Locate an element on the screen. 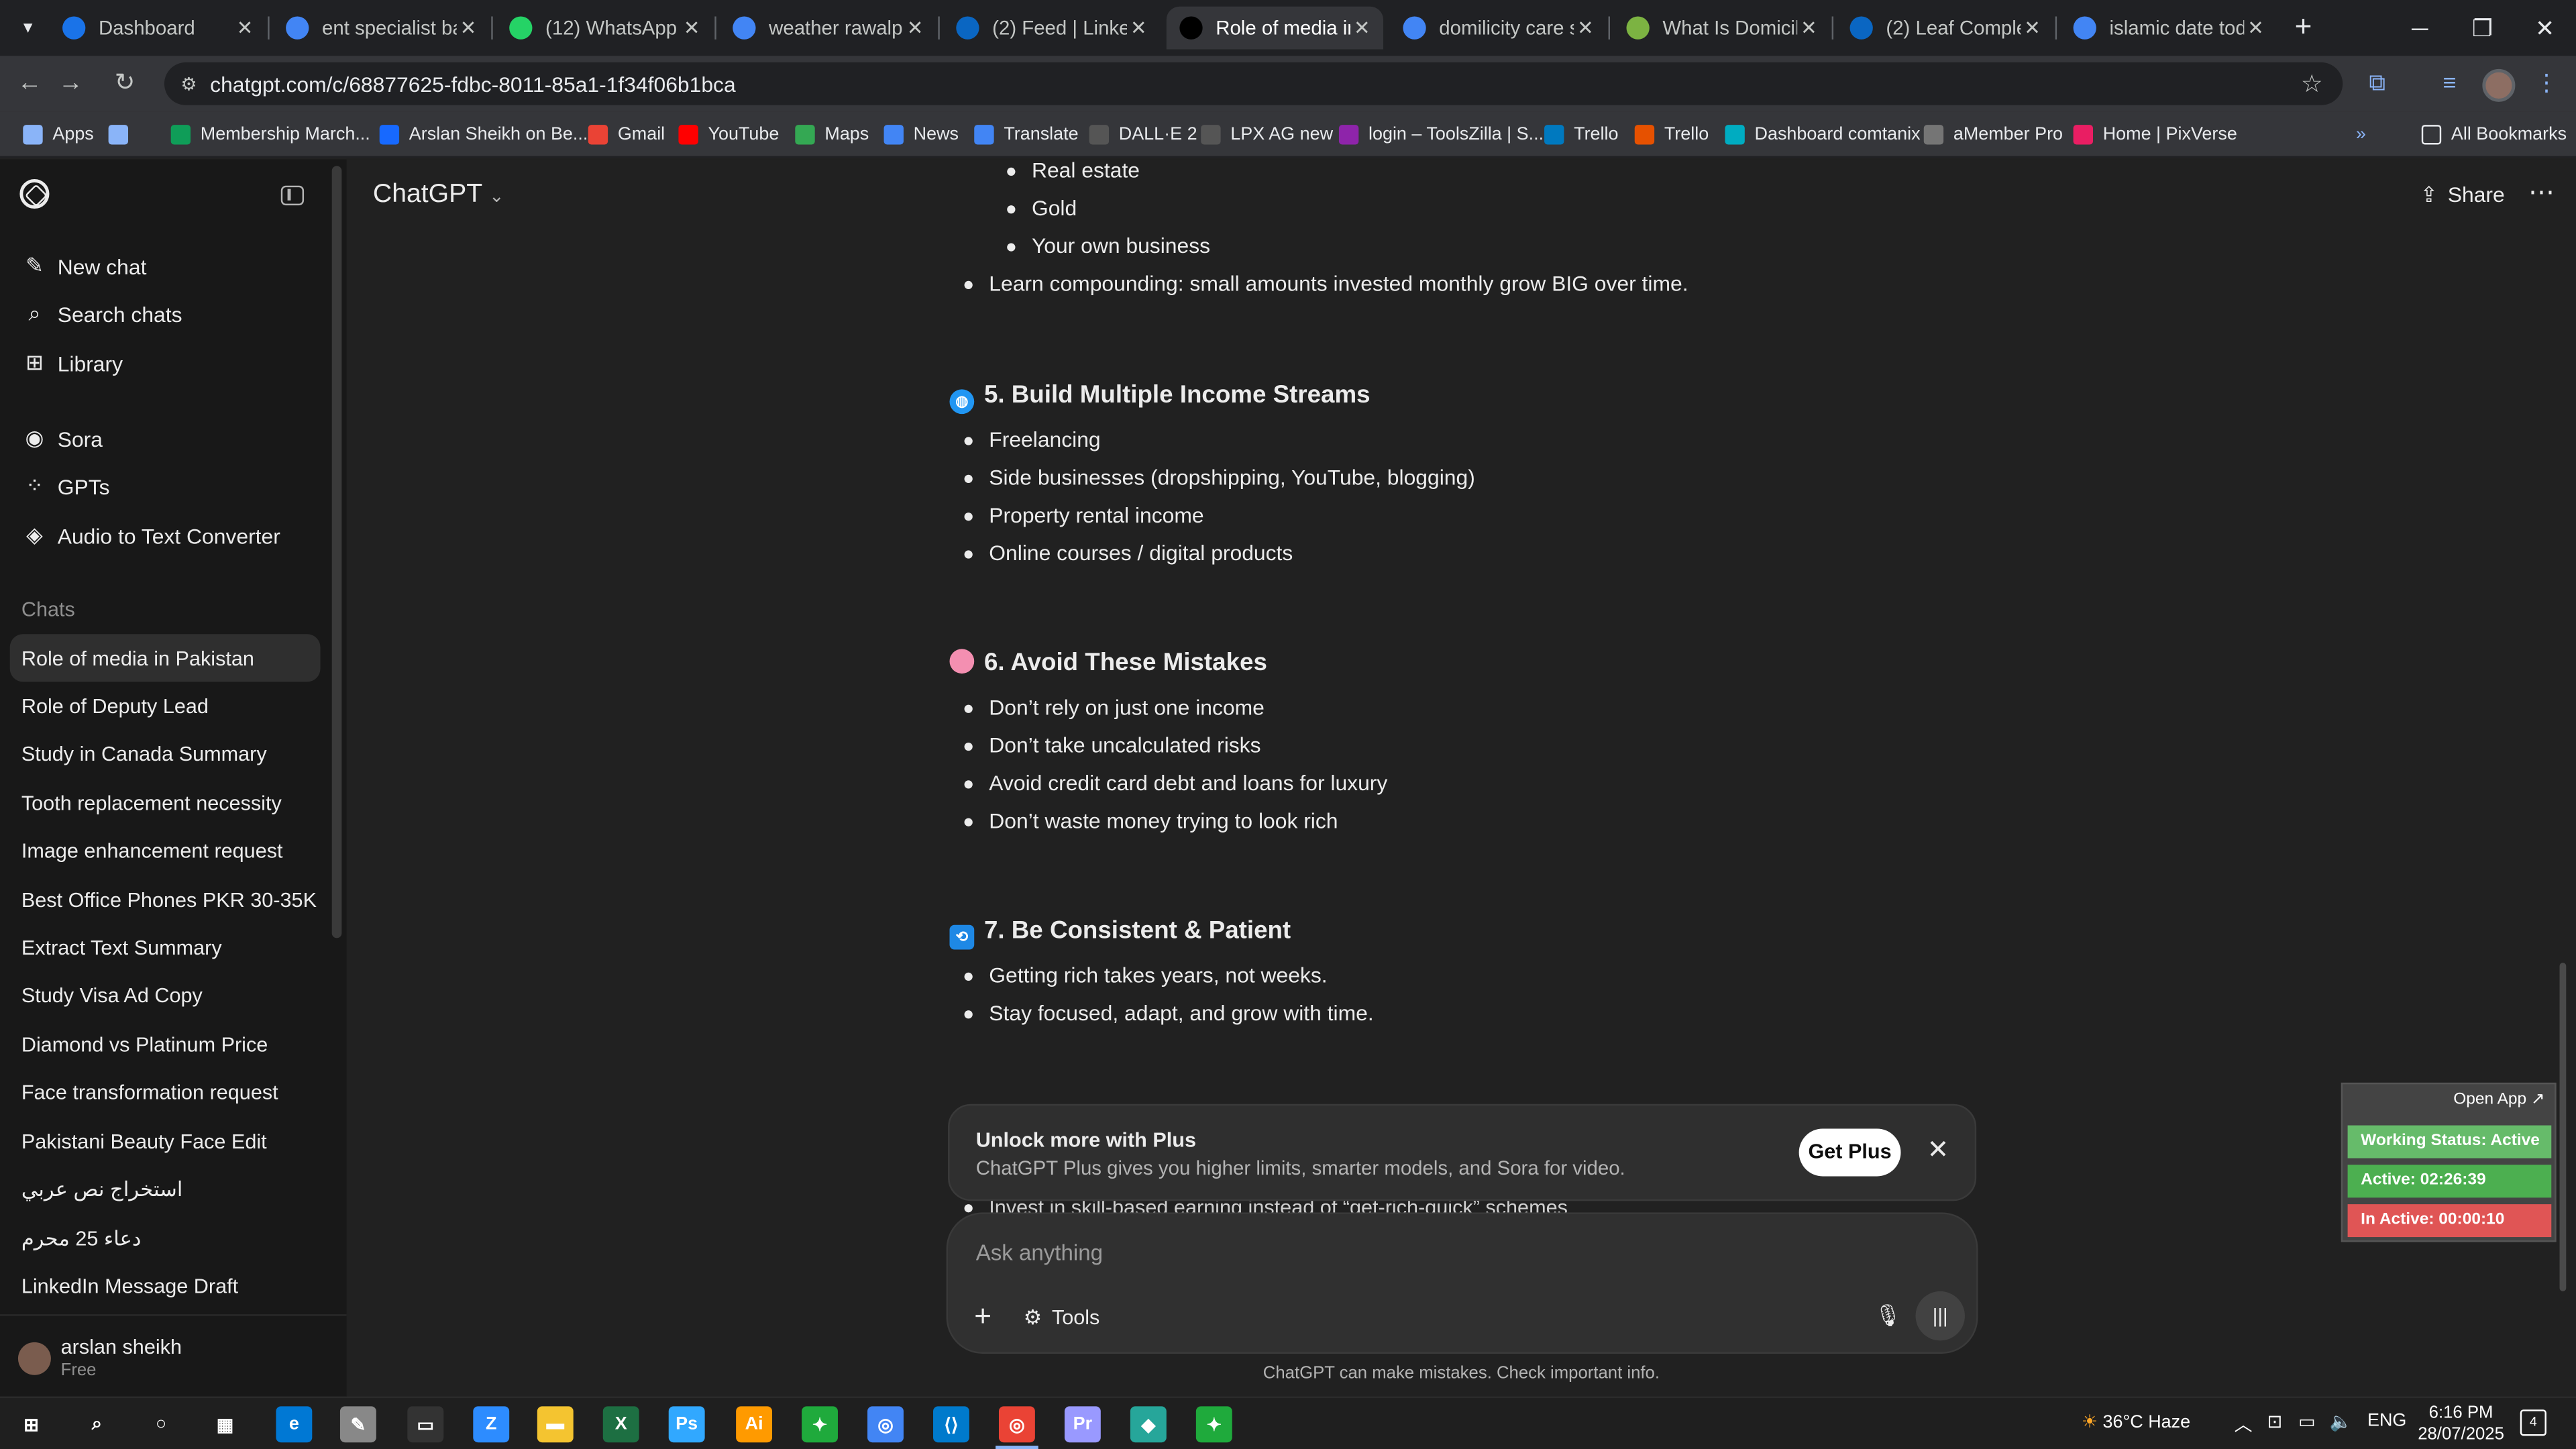 Image resolution: width=2576 pixels, height=1449 pixels. main-scrollbar is located at coordinates (2563, 1127).